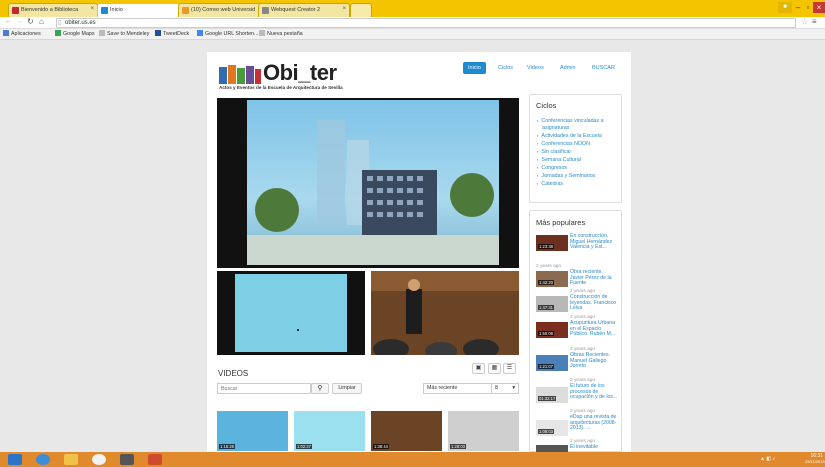 This screenshot has width=825, height=467. Describe the element at coordinates (552, 279) in the screenshot. I see `popular-thumbnail: 1:42:20` at that location.